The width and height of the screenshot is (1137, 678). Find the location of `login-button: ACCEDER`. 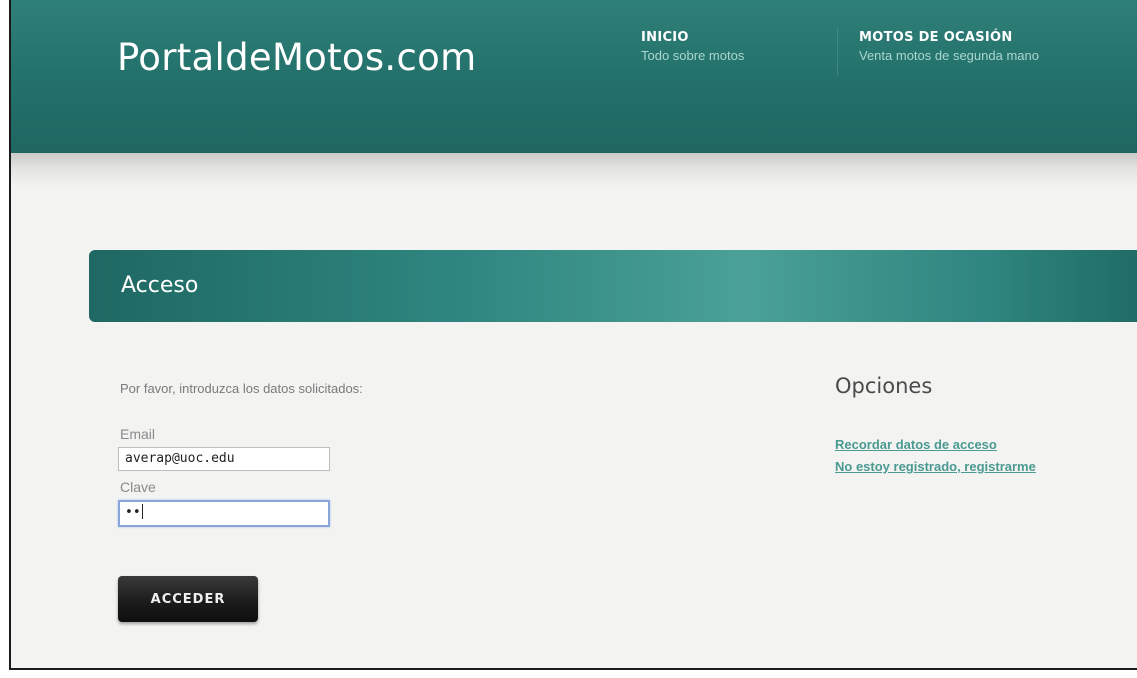

login-button: ACCEDER is located at coordinates (188, 599).